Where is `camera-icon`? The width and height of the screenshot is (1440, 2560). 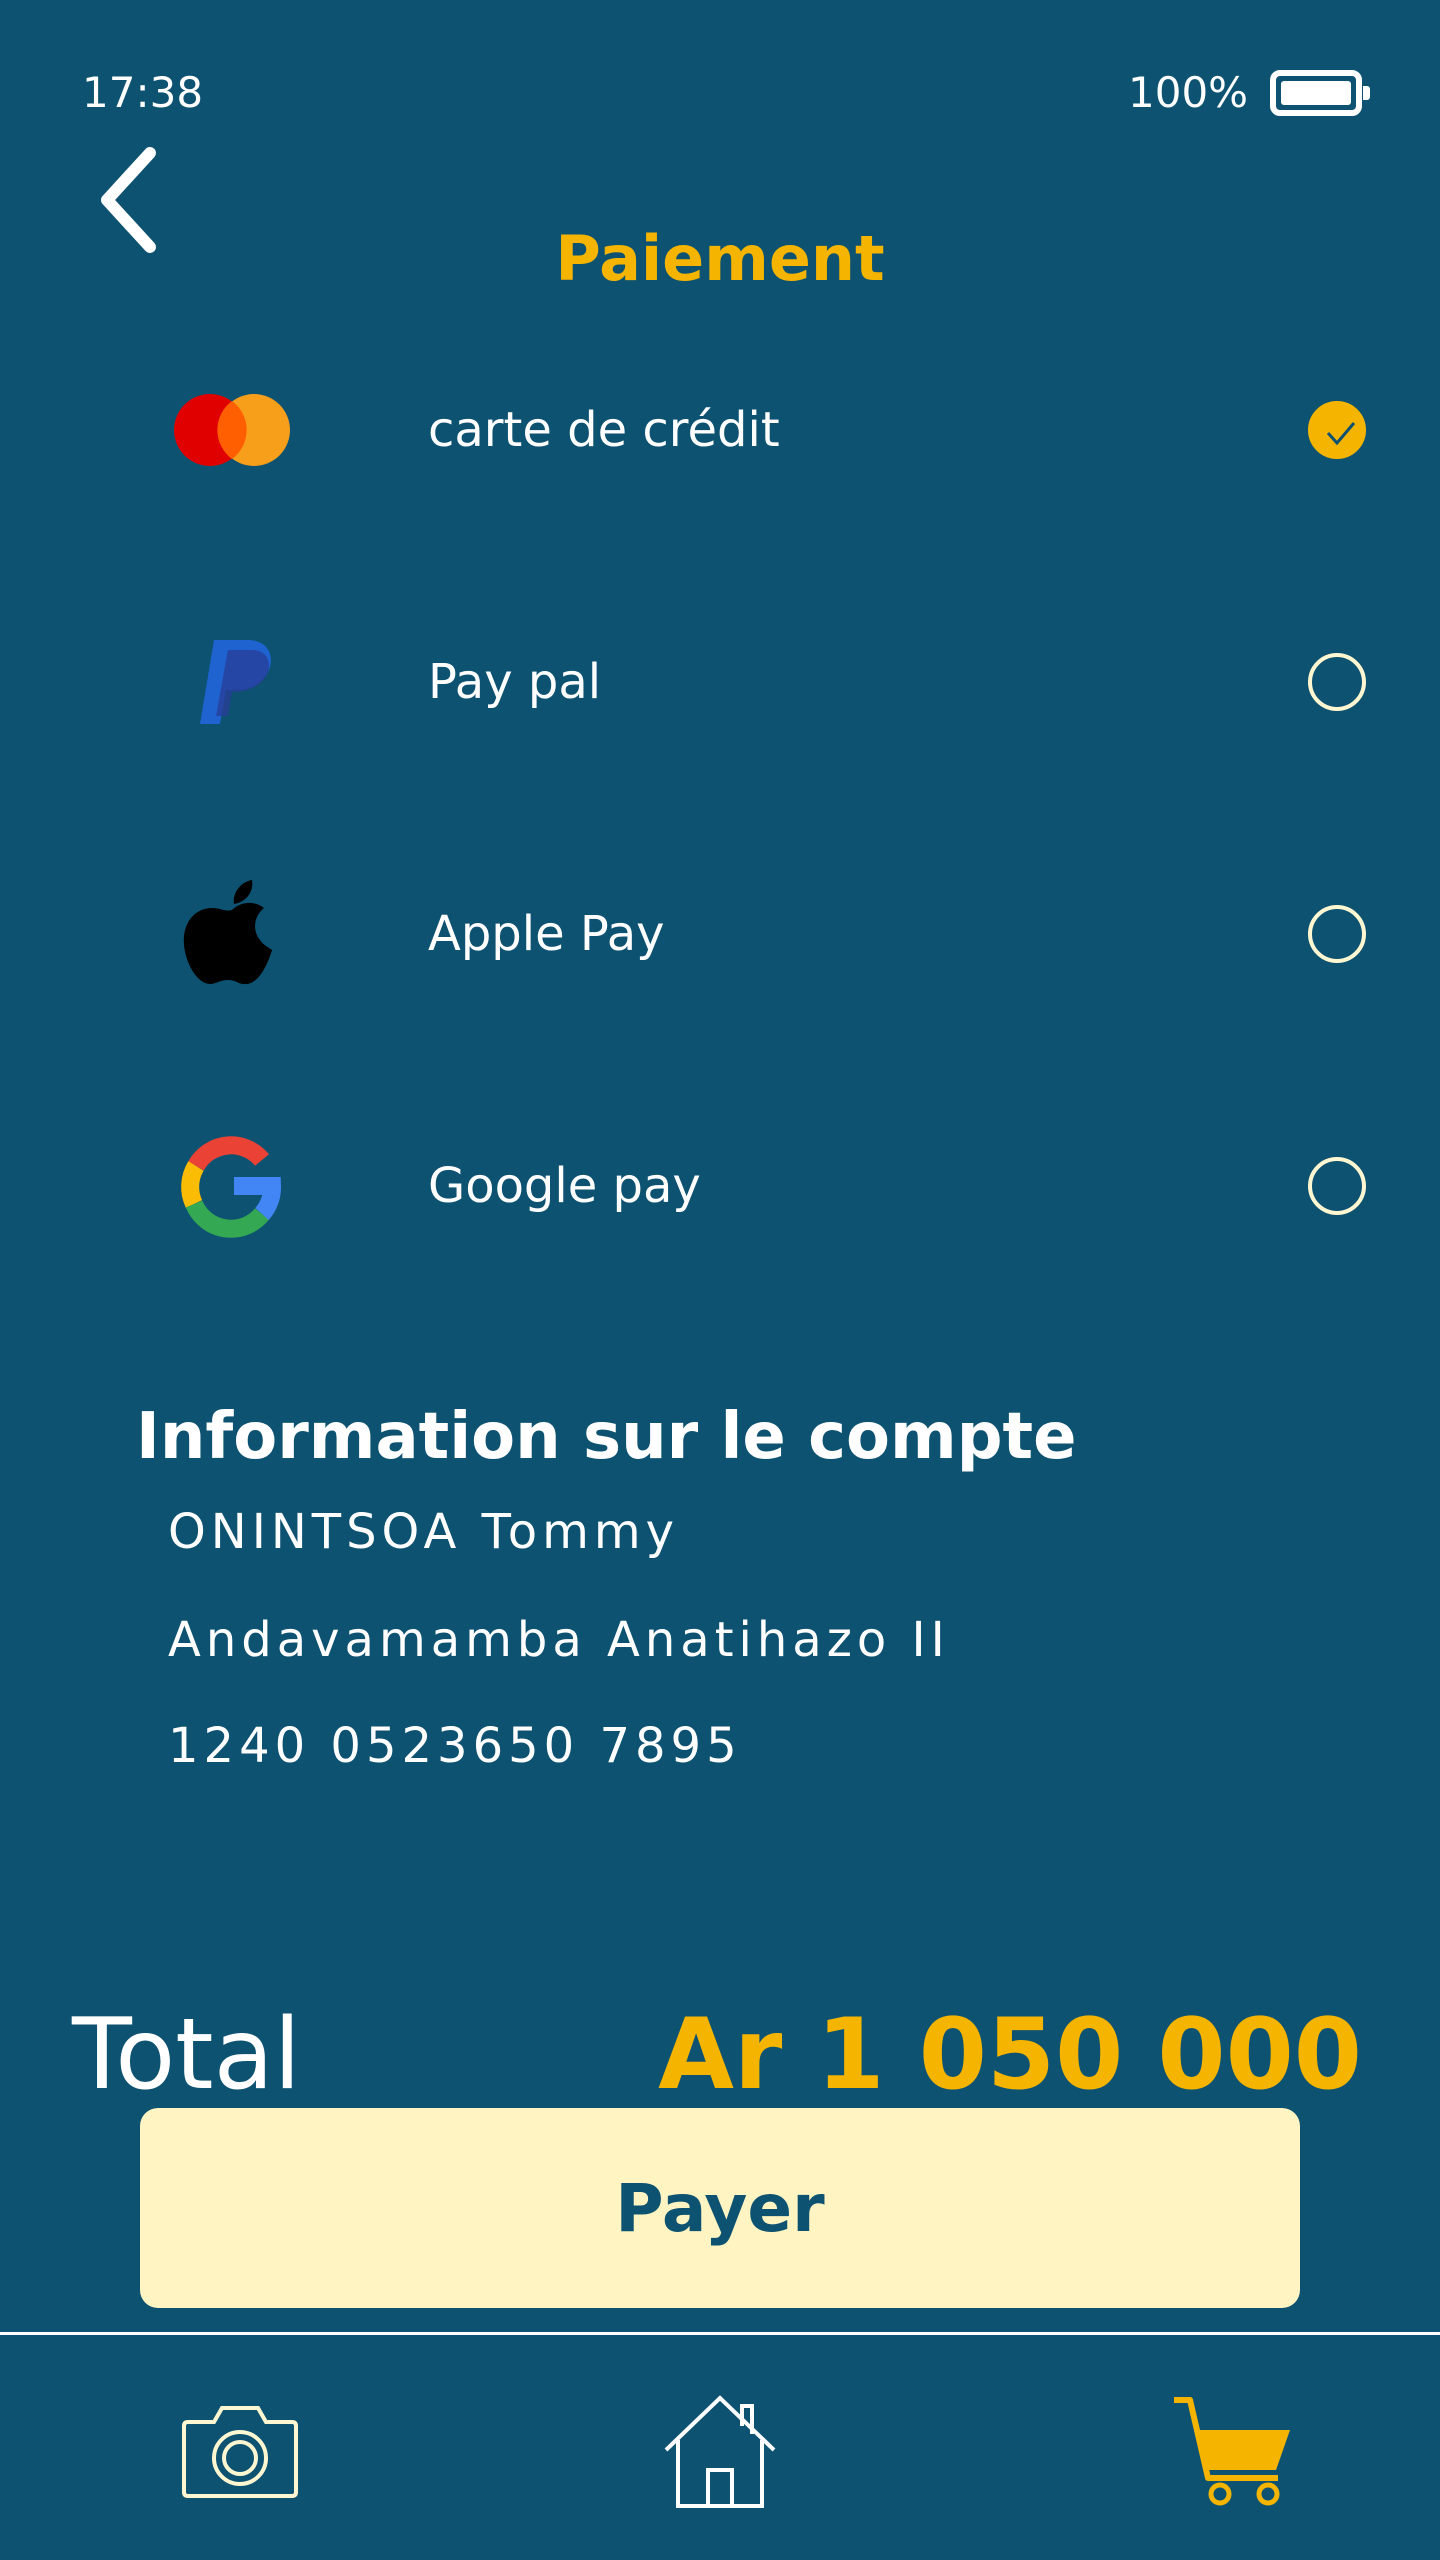
camera-icon is located at coordinates (240, 2452).